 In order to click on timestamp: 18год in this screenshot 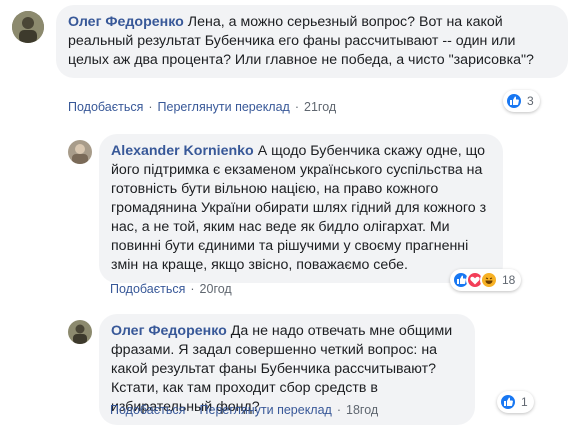, I will do `click(362, 410)`.